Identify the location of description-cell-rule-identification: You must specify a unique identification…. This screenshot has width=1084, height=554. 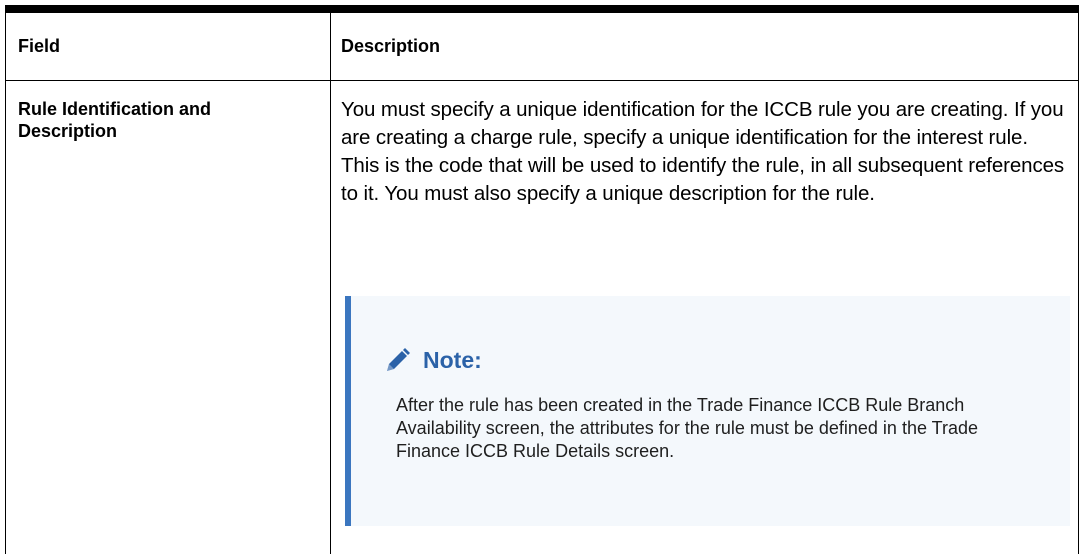
(703, 151).